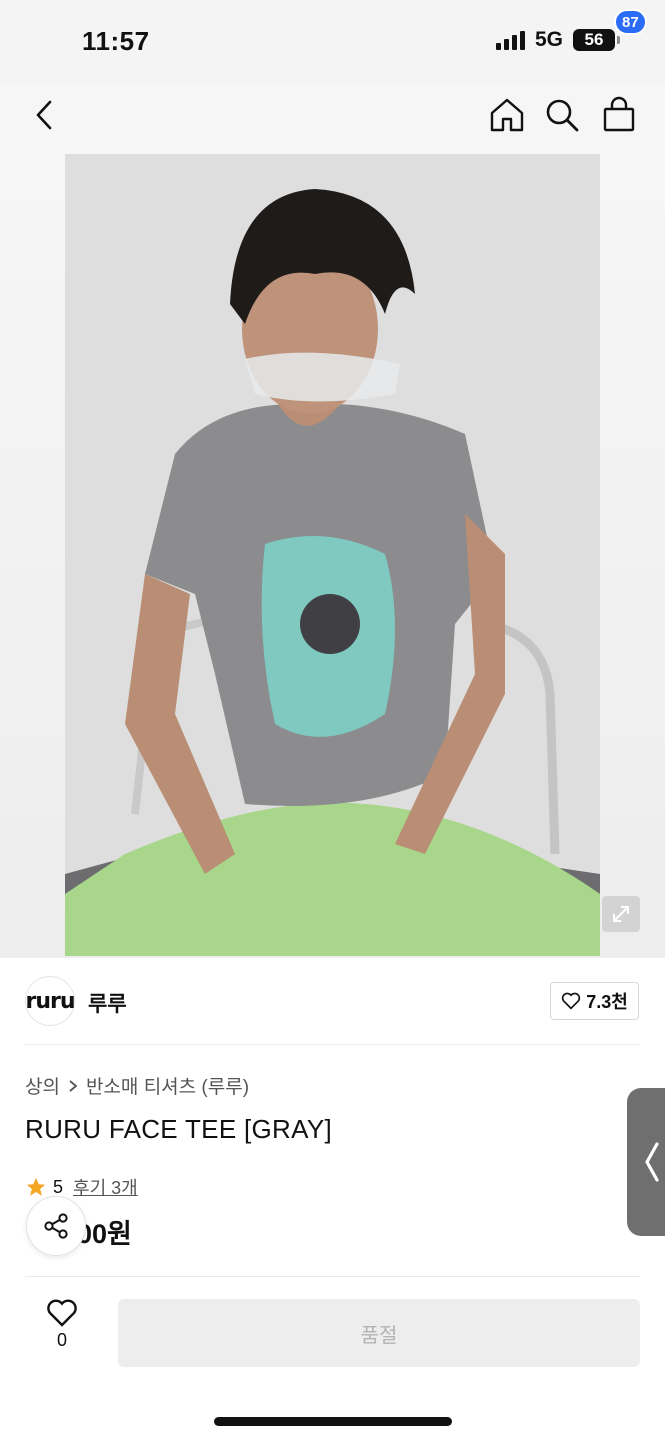 The width and height of the screenshot is (665, 1440). What do you see at coordinates (607, 1002) in the screenshot?
I see `brand-like-count: 7.3천` at bounding box center [607, 1002].